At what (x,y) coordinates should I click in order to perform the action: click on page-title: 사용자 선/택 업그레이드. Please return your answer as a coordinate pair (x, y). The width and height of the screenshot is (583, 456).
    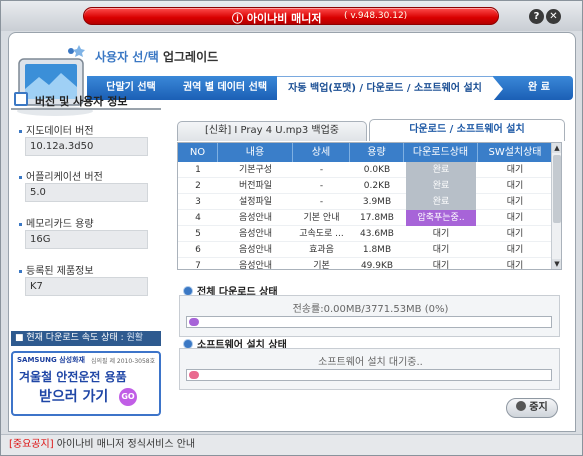
    Looking at the image, I should click on (157, 57).